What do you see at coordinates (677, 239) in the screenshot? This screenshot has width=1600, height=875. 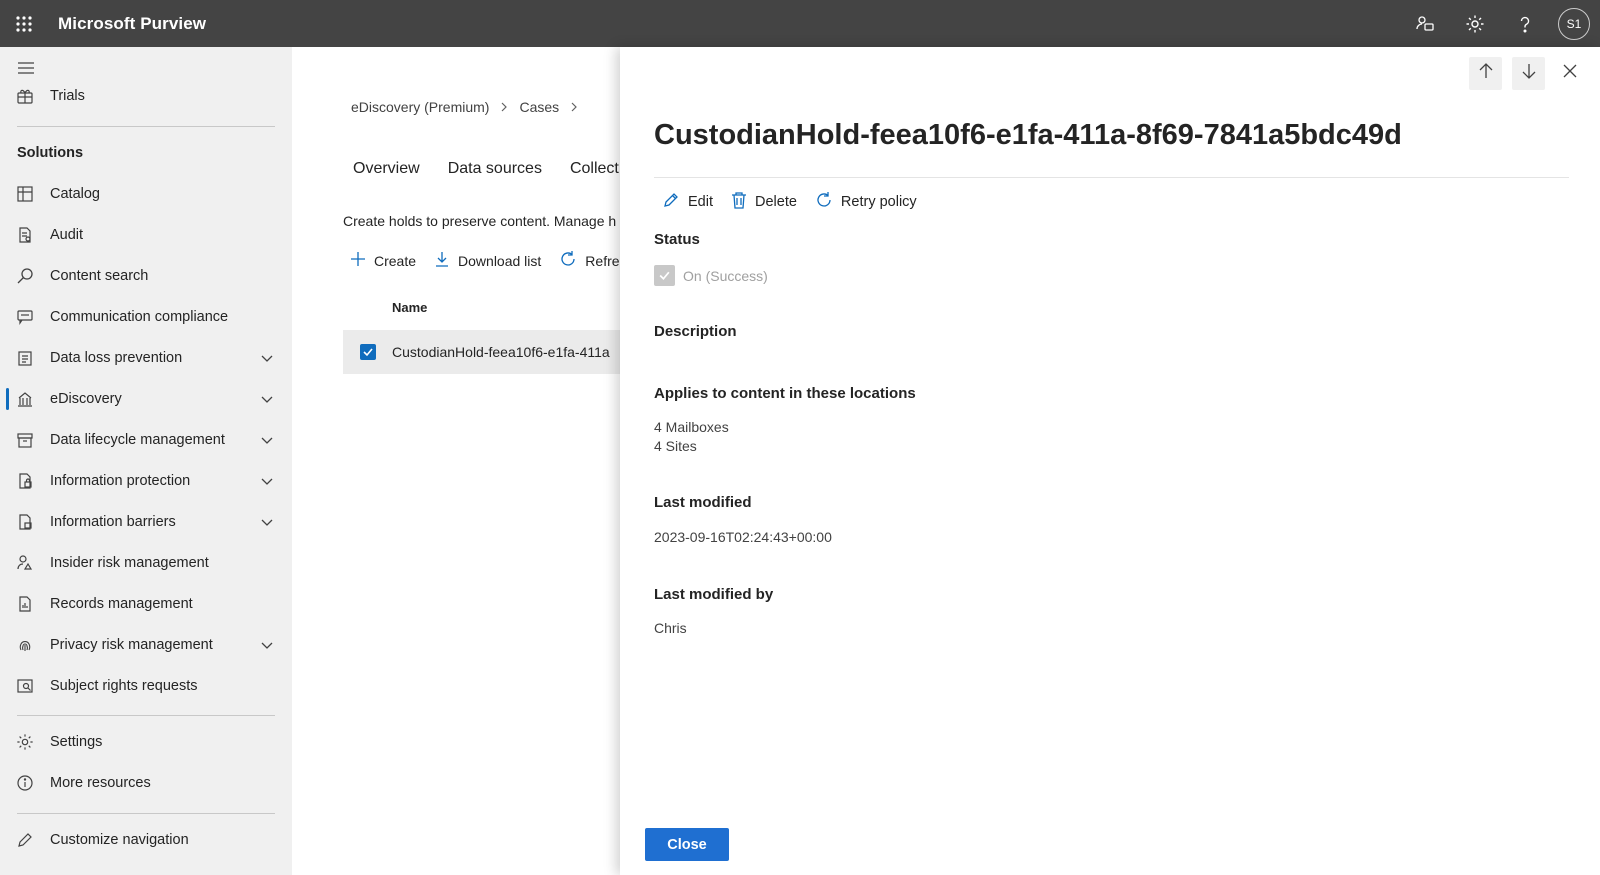 I see `status-label: Status` at bounding box center [677, 239].